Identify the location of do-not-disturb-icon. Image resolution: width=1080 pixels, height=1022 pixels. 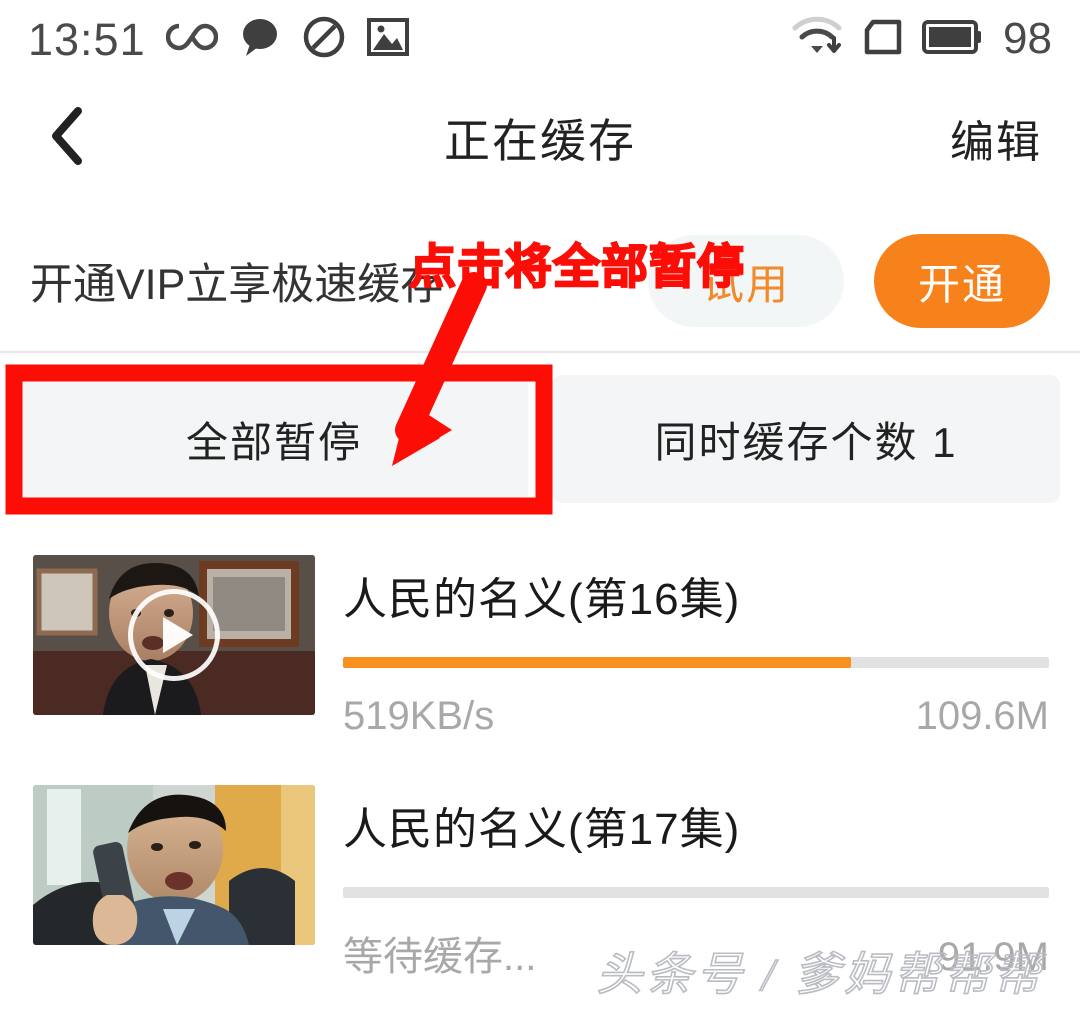
(324, 39).